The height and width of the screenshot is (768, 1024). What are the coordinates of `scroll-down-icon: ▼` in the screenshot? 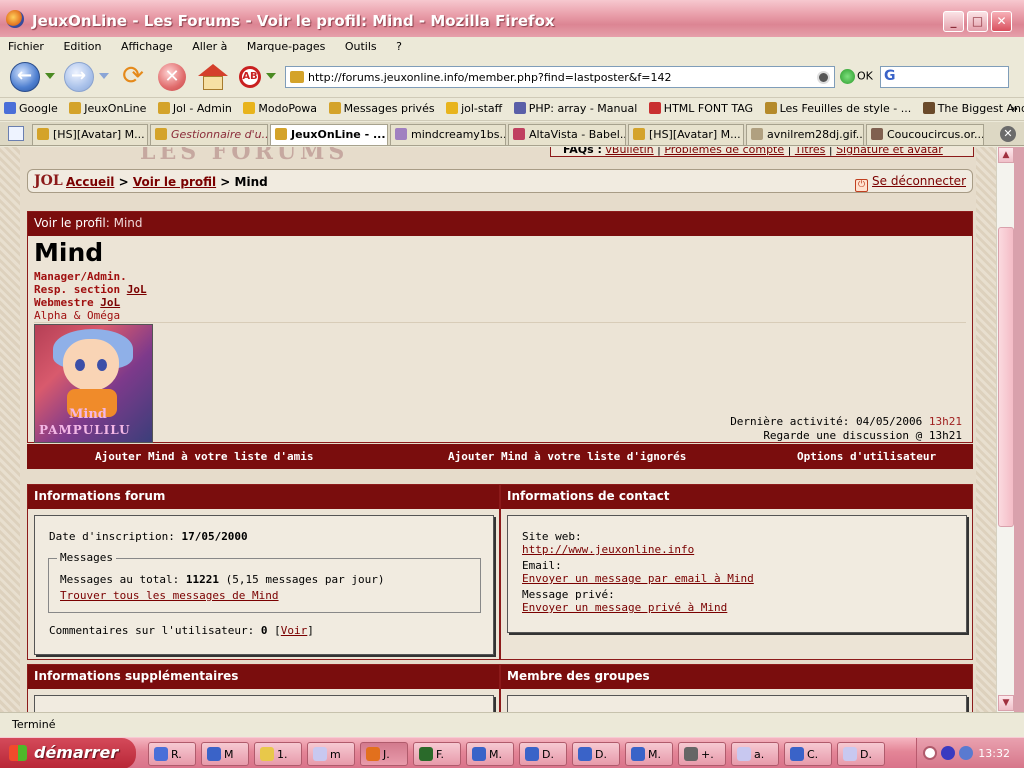 It's located at (1006, 703).